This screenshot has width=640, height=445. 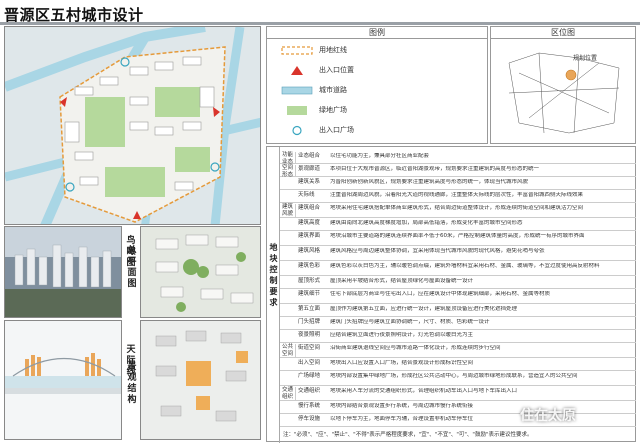 What do you see at coordinates (297, 130) in the screenshot?
I see `circle-icon` at bounding box center [297, 130].